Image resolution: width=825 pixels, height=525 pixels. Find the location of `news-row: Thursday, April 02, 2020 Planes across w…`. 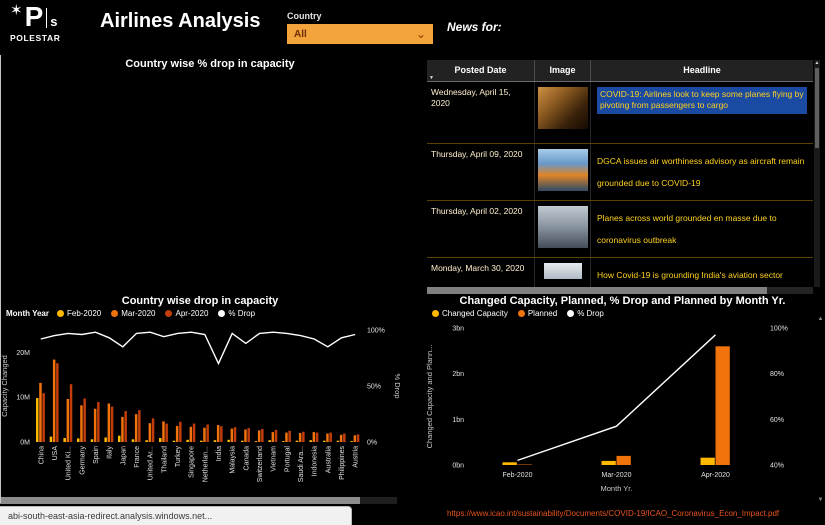

news-row: Thursday, April 02, 2020 Planes across w… is located at coordinates (620, 229).